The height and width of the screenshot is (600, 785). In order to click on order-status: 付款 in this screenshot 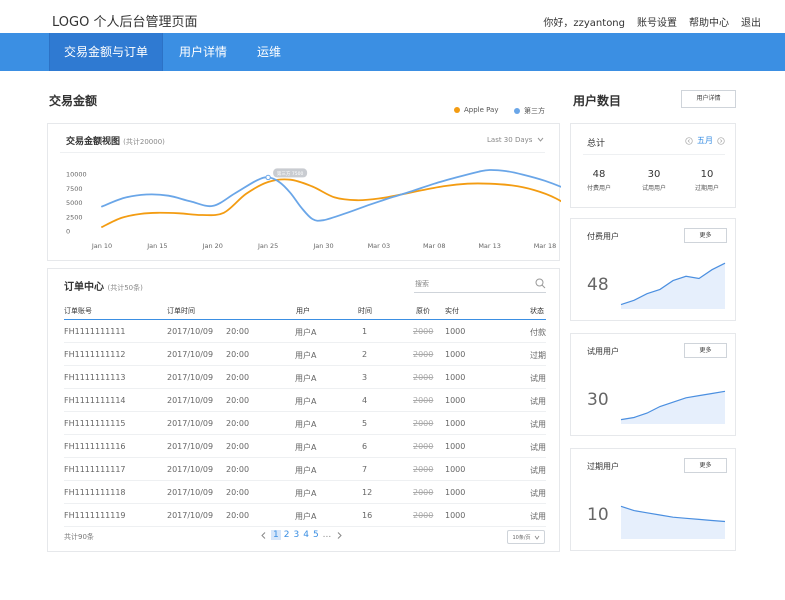, I will do `click(538, 332)`.